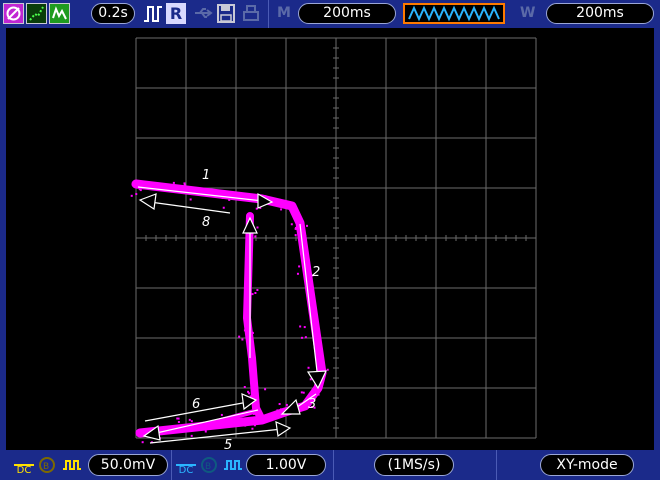 This screenshot has height=480, width=660. What do you see at coordinates (59, 13) in the screenshot?
I see `waveform-icon` at bounding box center [59, 13].